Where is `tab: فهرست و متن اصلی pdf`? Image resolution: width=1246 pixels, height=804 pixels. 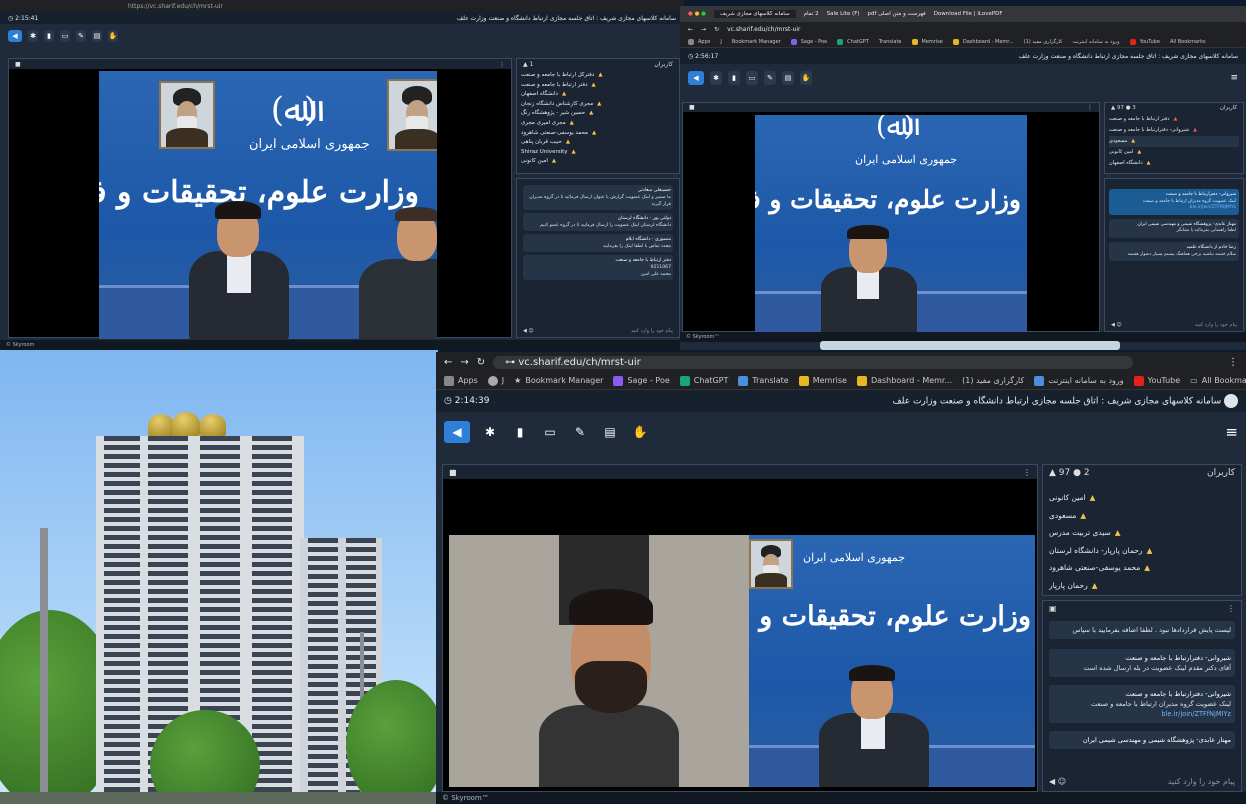 tab: فهرست و متن اصلی pdf is located at coordinates (897, 14).